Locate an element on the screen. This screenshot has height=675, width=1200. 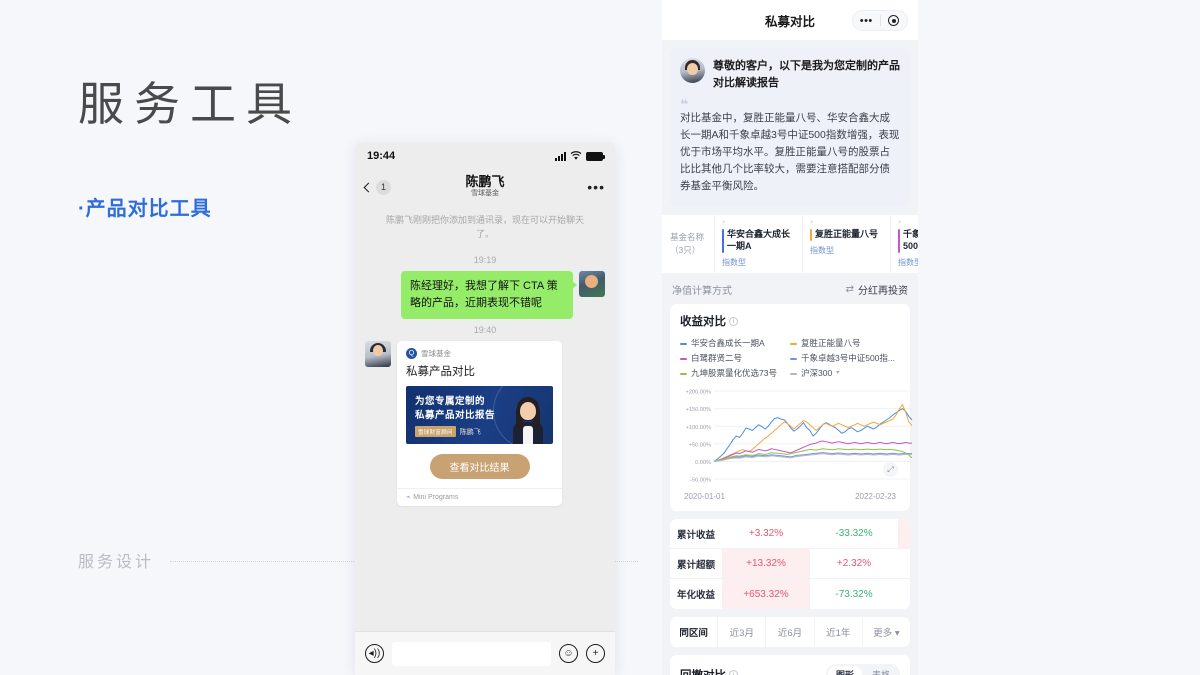
fund-chip-name-row: 华安合鑫大成长一期A is located at coordinates (758, 240).